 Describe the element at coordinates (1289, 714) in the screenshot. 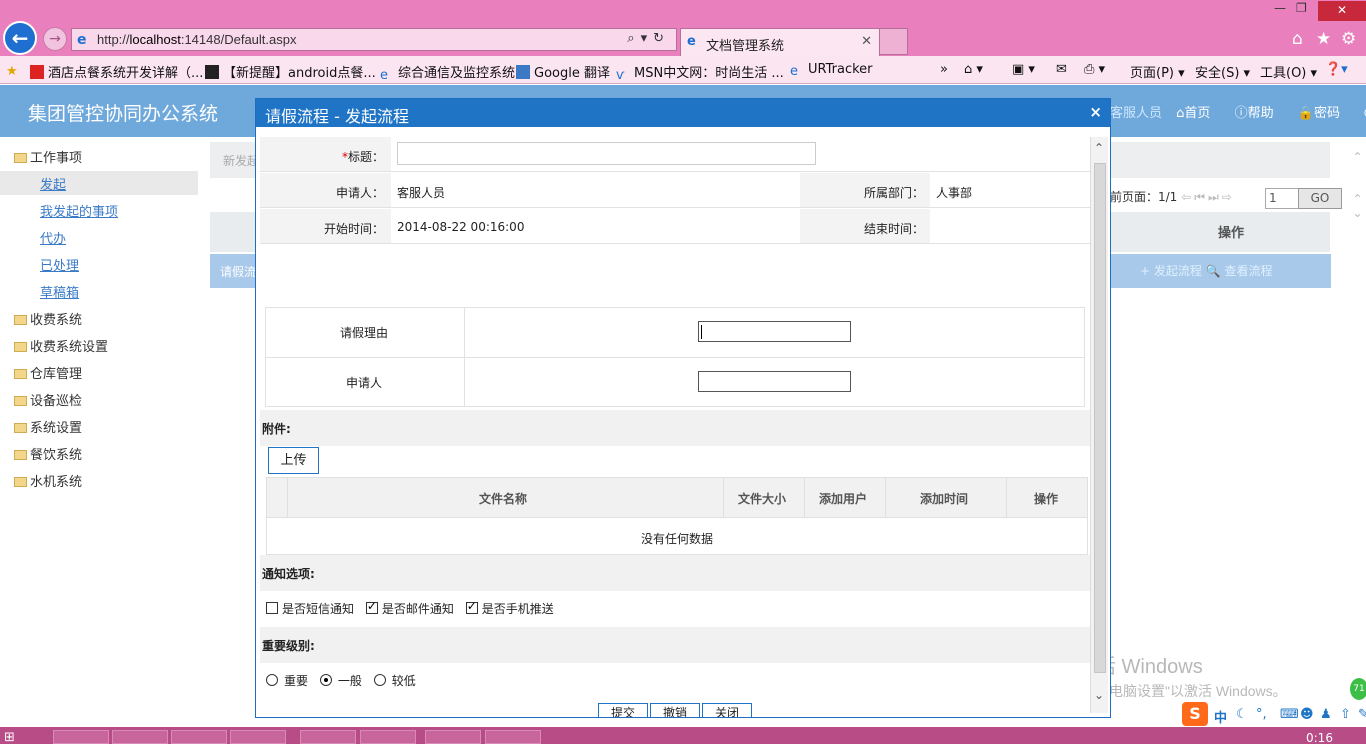

I see `keyboard-icon: ⌨` at that location.